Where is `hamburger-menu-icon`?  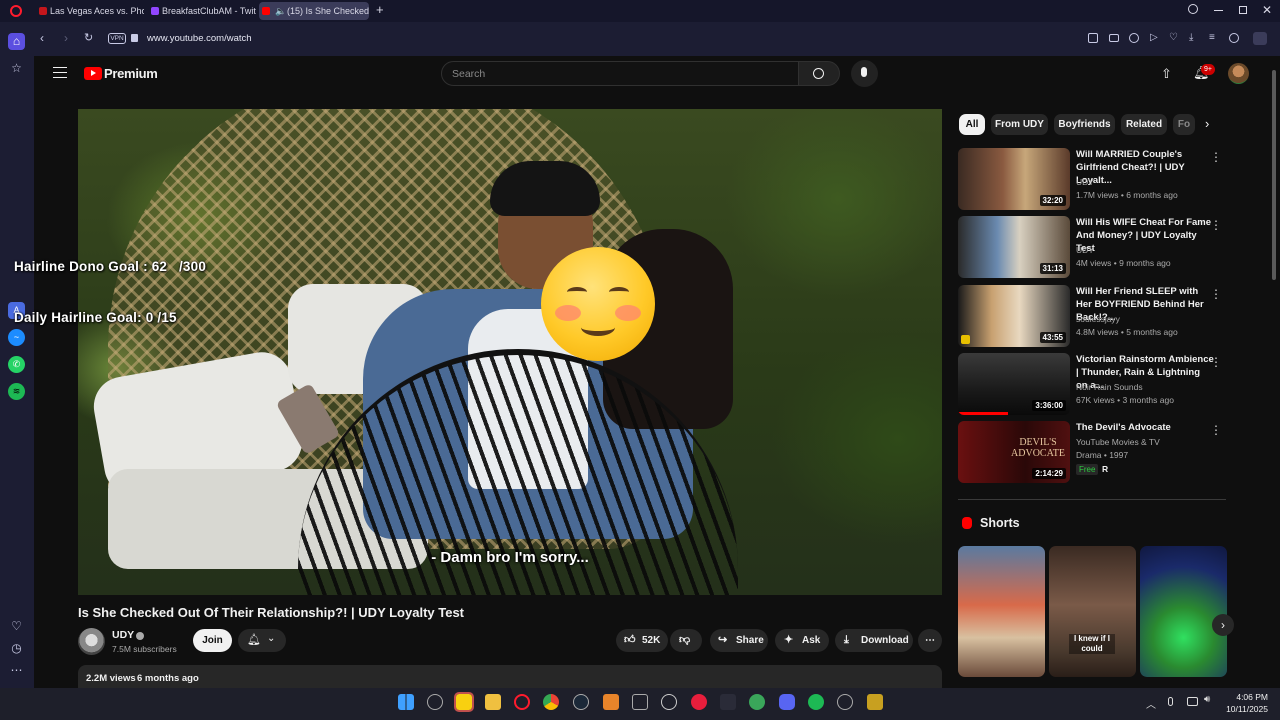
hamburger-menu-icon is located at coordinates (60, 72).